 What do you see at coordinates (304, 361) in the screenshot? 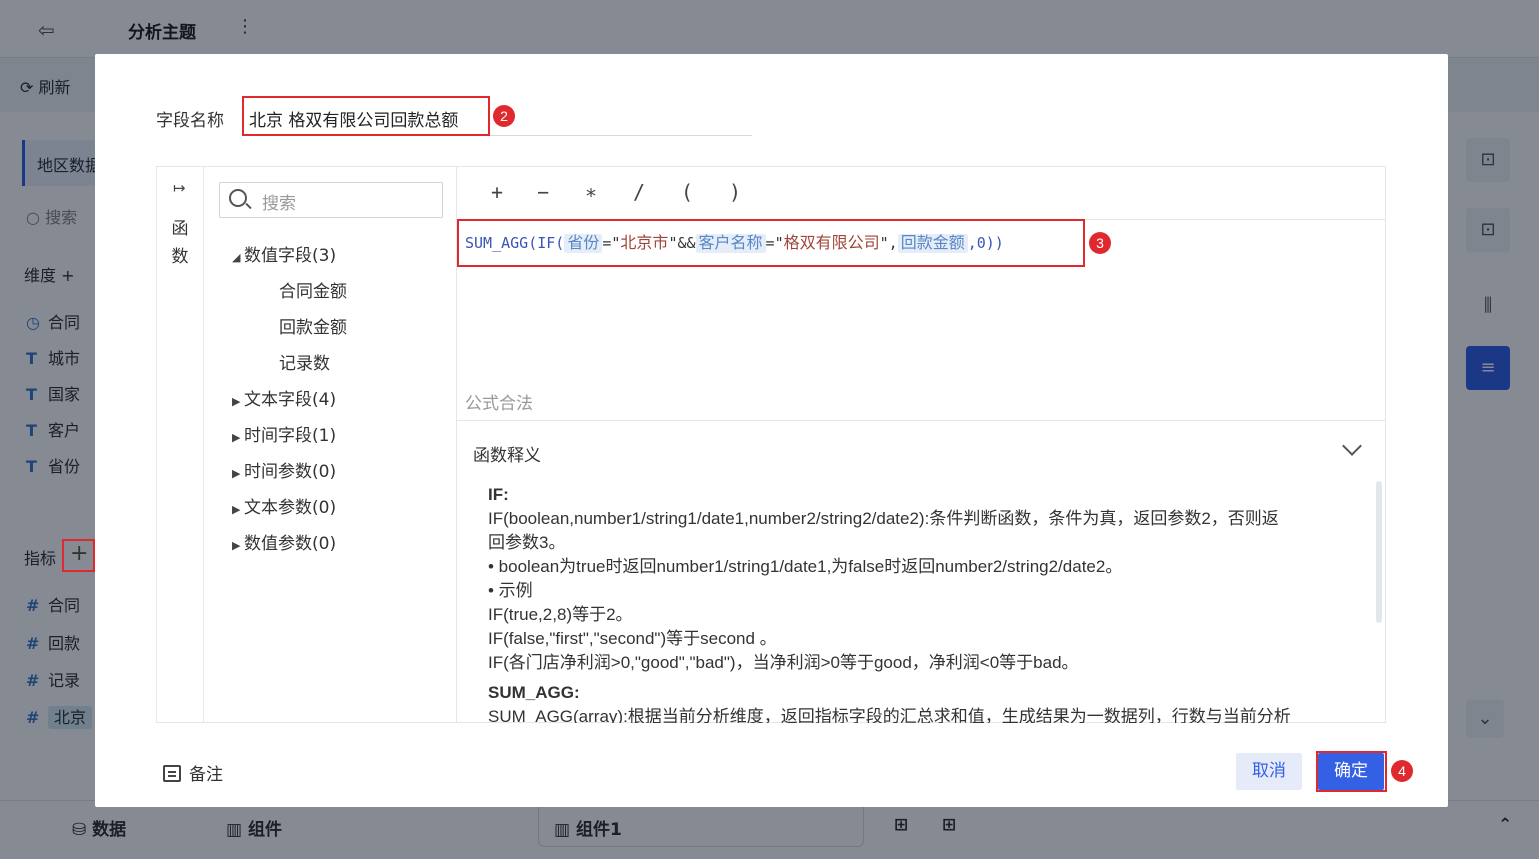
I see `tree-leaf: 记录数` at bounding box center [304, 361].